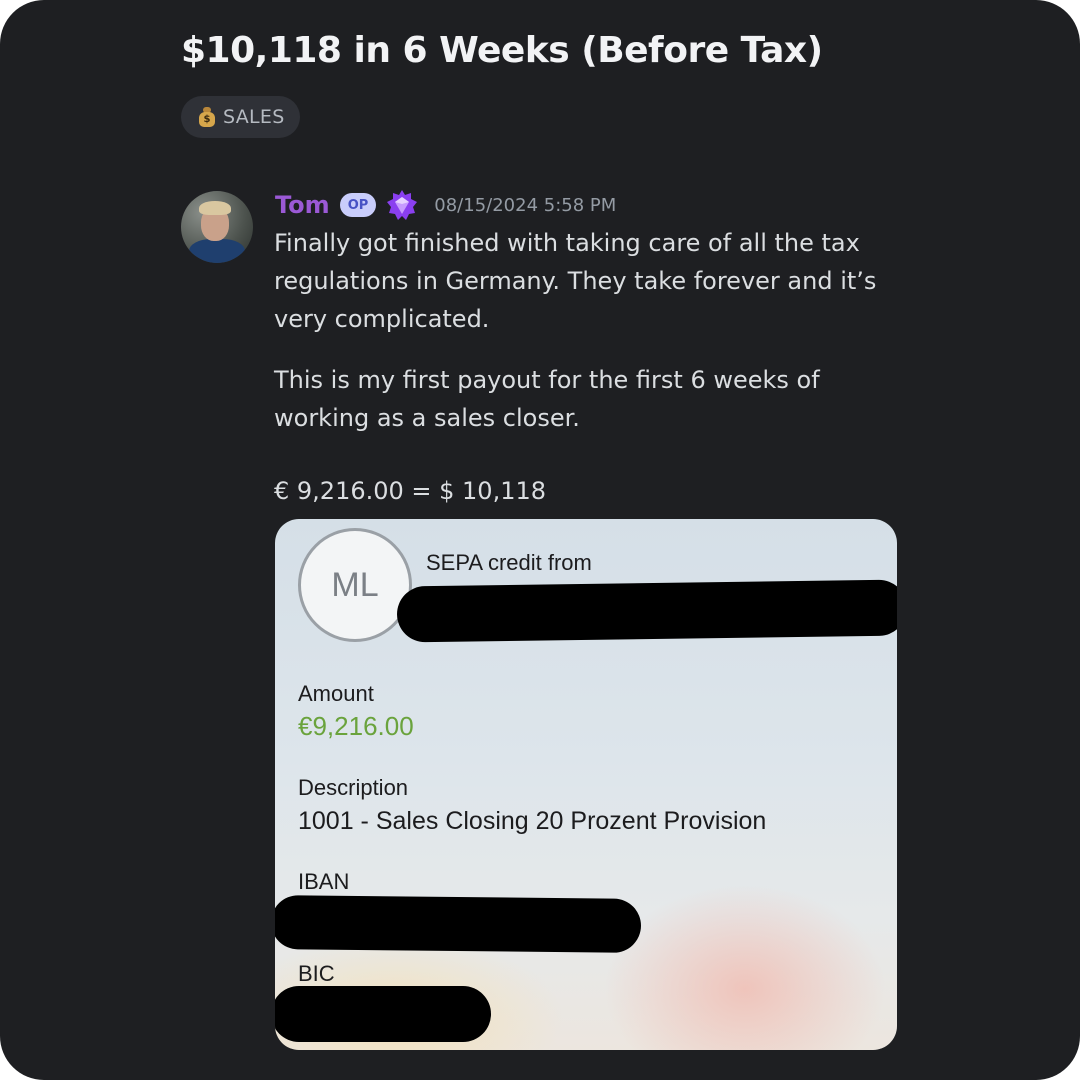  Describe the element at coordinates (402, 205) in the screenshot. I see `purple-gem-badge-icon` at that location.